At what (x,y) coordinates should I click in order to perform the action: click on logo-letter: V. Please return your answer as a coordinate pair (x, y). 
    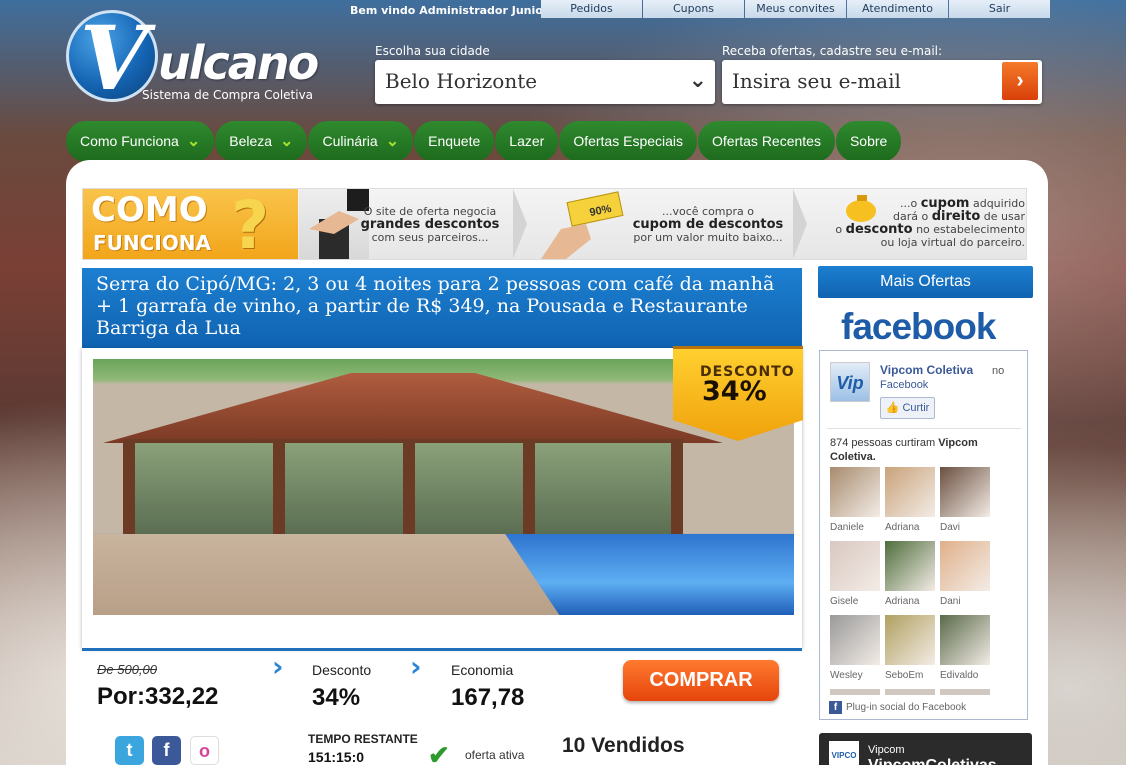
    Looking at the image, I should click on (114, 58).